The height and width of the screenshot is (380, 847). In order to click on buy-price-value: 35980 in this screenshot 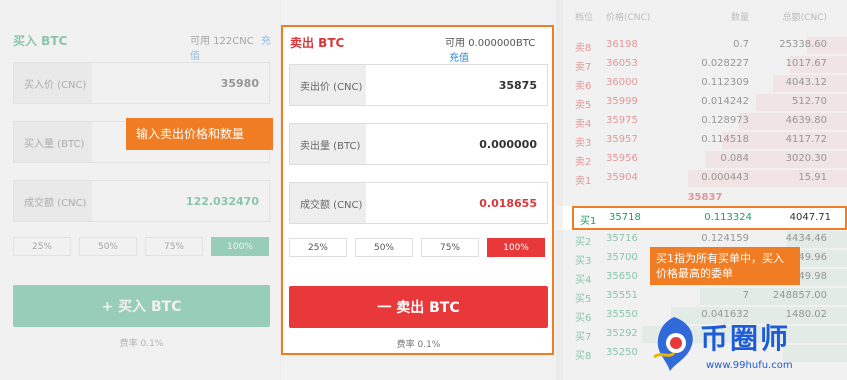, I will do `click(240, 83)`.